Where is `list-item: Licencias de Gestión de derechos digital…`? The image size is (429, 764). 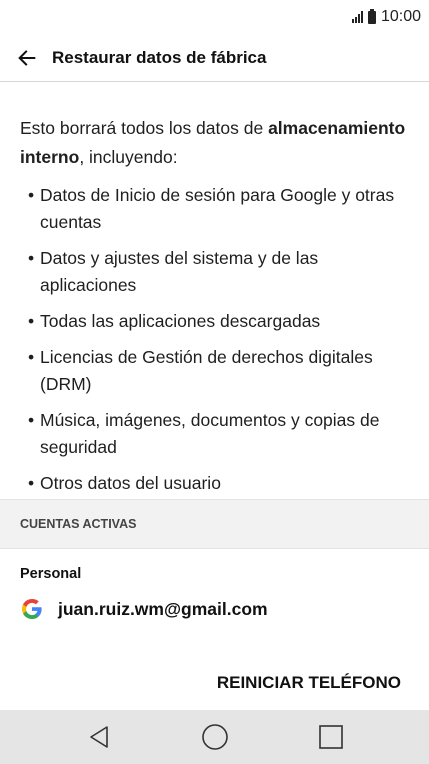 list-item: Licencias de Gestión de derechos digital… is located at coordinates (219, 371).